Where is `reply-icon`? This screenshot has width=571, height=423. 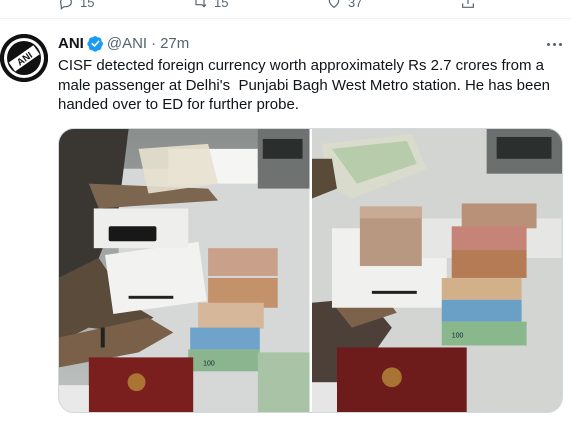 reply-icon is located at coordinates (66, 5).